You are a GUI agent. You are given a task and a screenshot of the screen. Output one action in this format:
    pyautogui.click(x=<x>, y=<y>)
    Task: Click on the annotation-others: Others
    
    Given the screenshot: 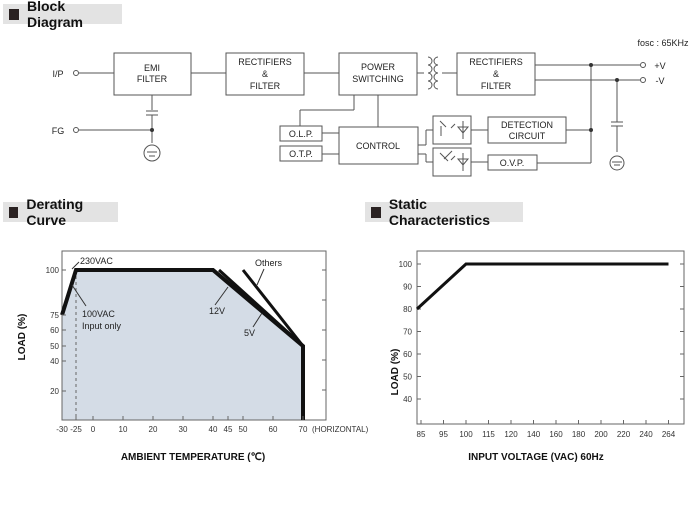 What is the action you would take?
    pyautogui.click(x=269, y=263)
    